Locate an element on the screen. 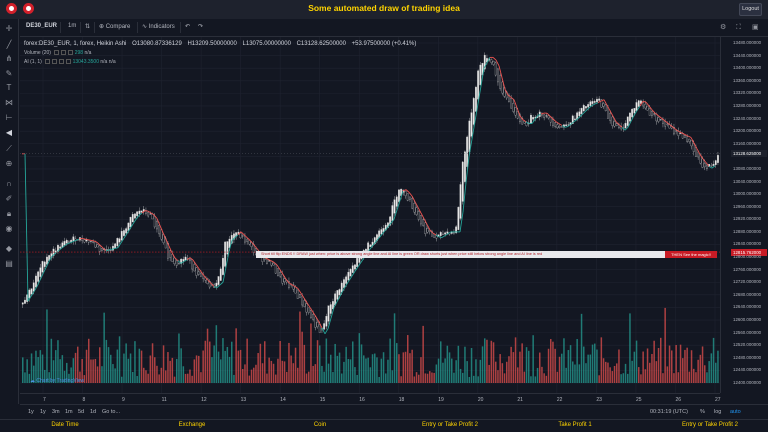 This screenshot has width=768, height=432. favorites-icon: ◆ is located at coordinates (9, 249).